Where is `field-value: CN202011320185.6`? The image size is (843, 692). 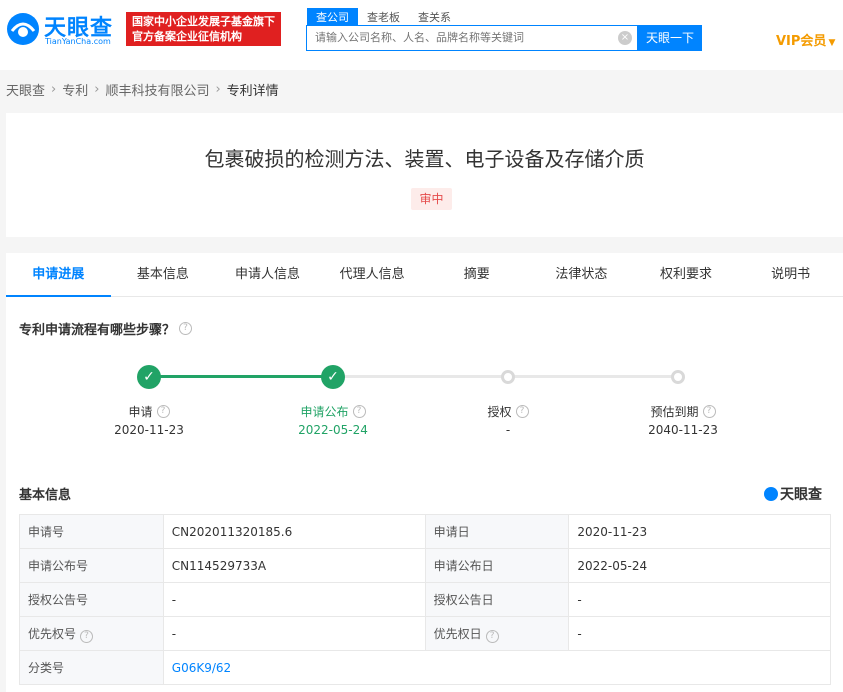
field-value: CN202011320185.6 is located at coordinates (294, 531).